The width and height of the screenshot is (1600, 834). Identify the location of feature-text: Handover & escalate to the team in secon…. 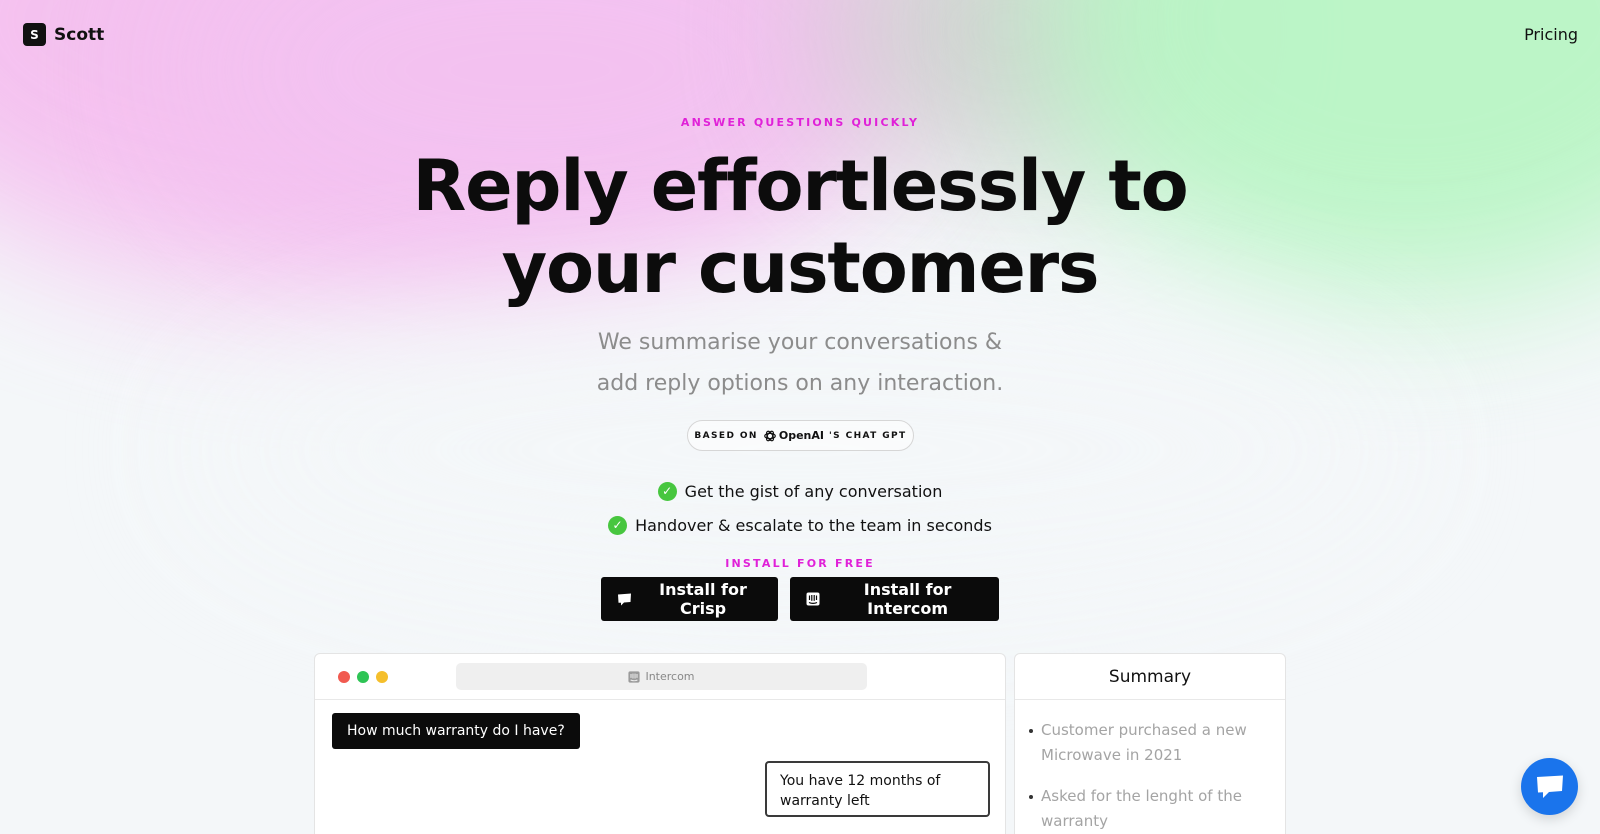
(813, 525).